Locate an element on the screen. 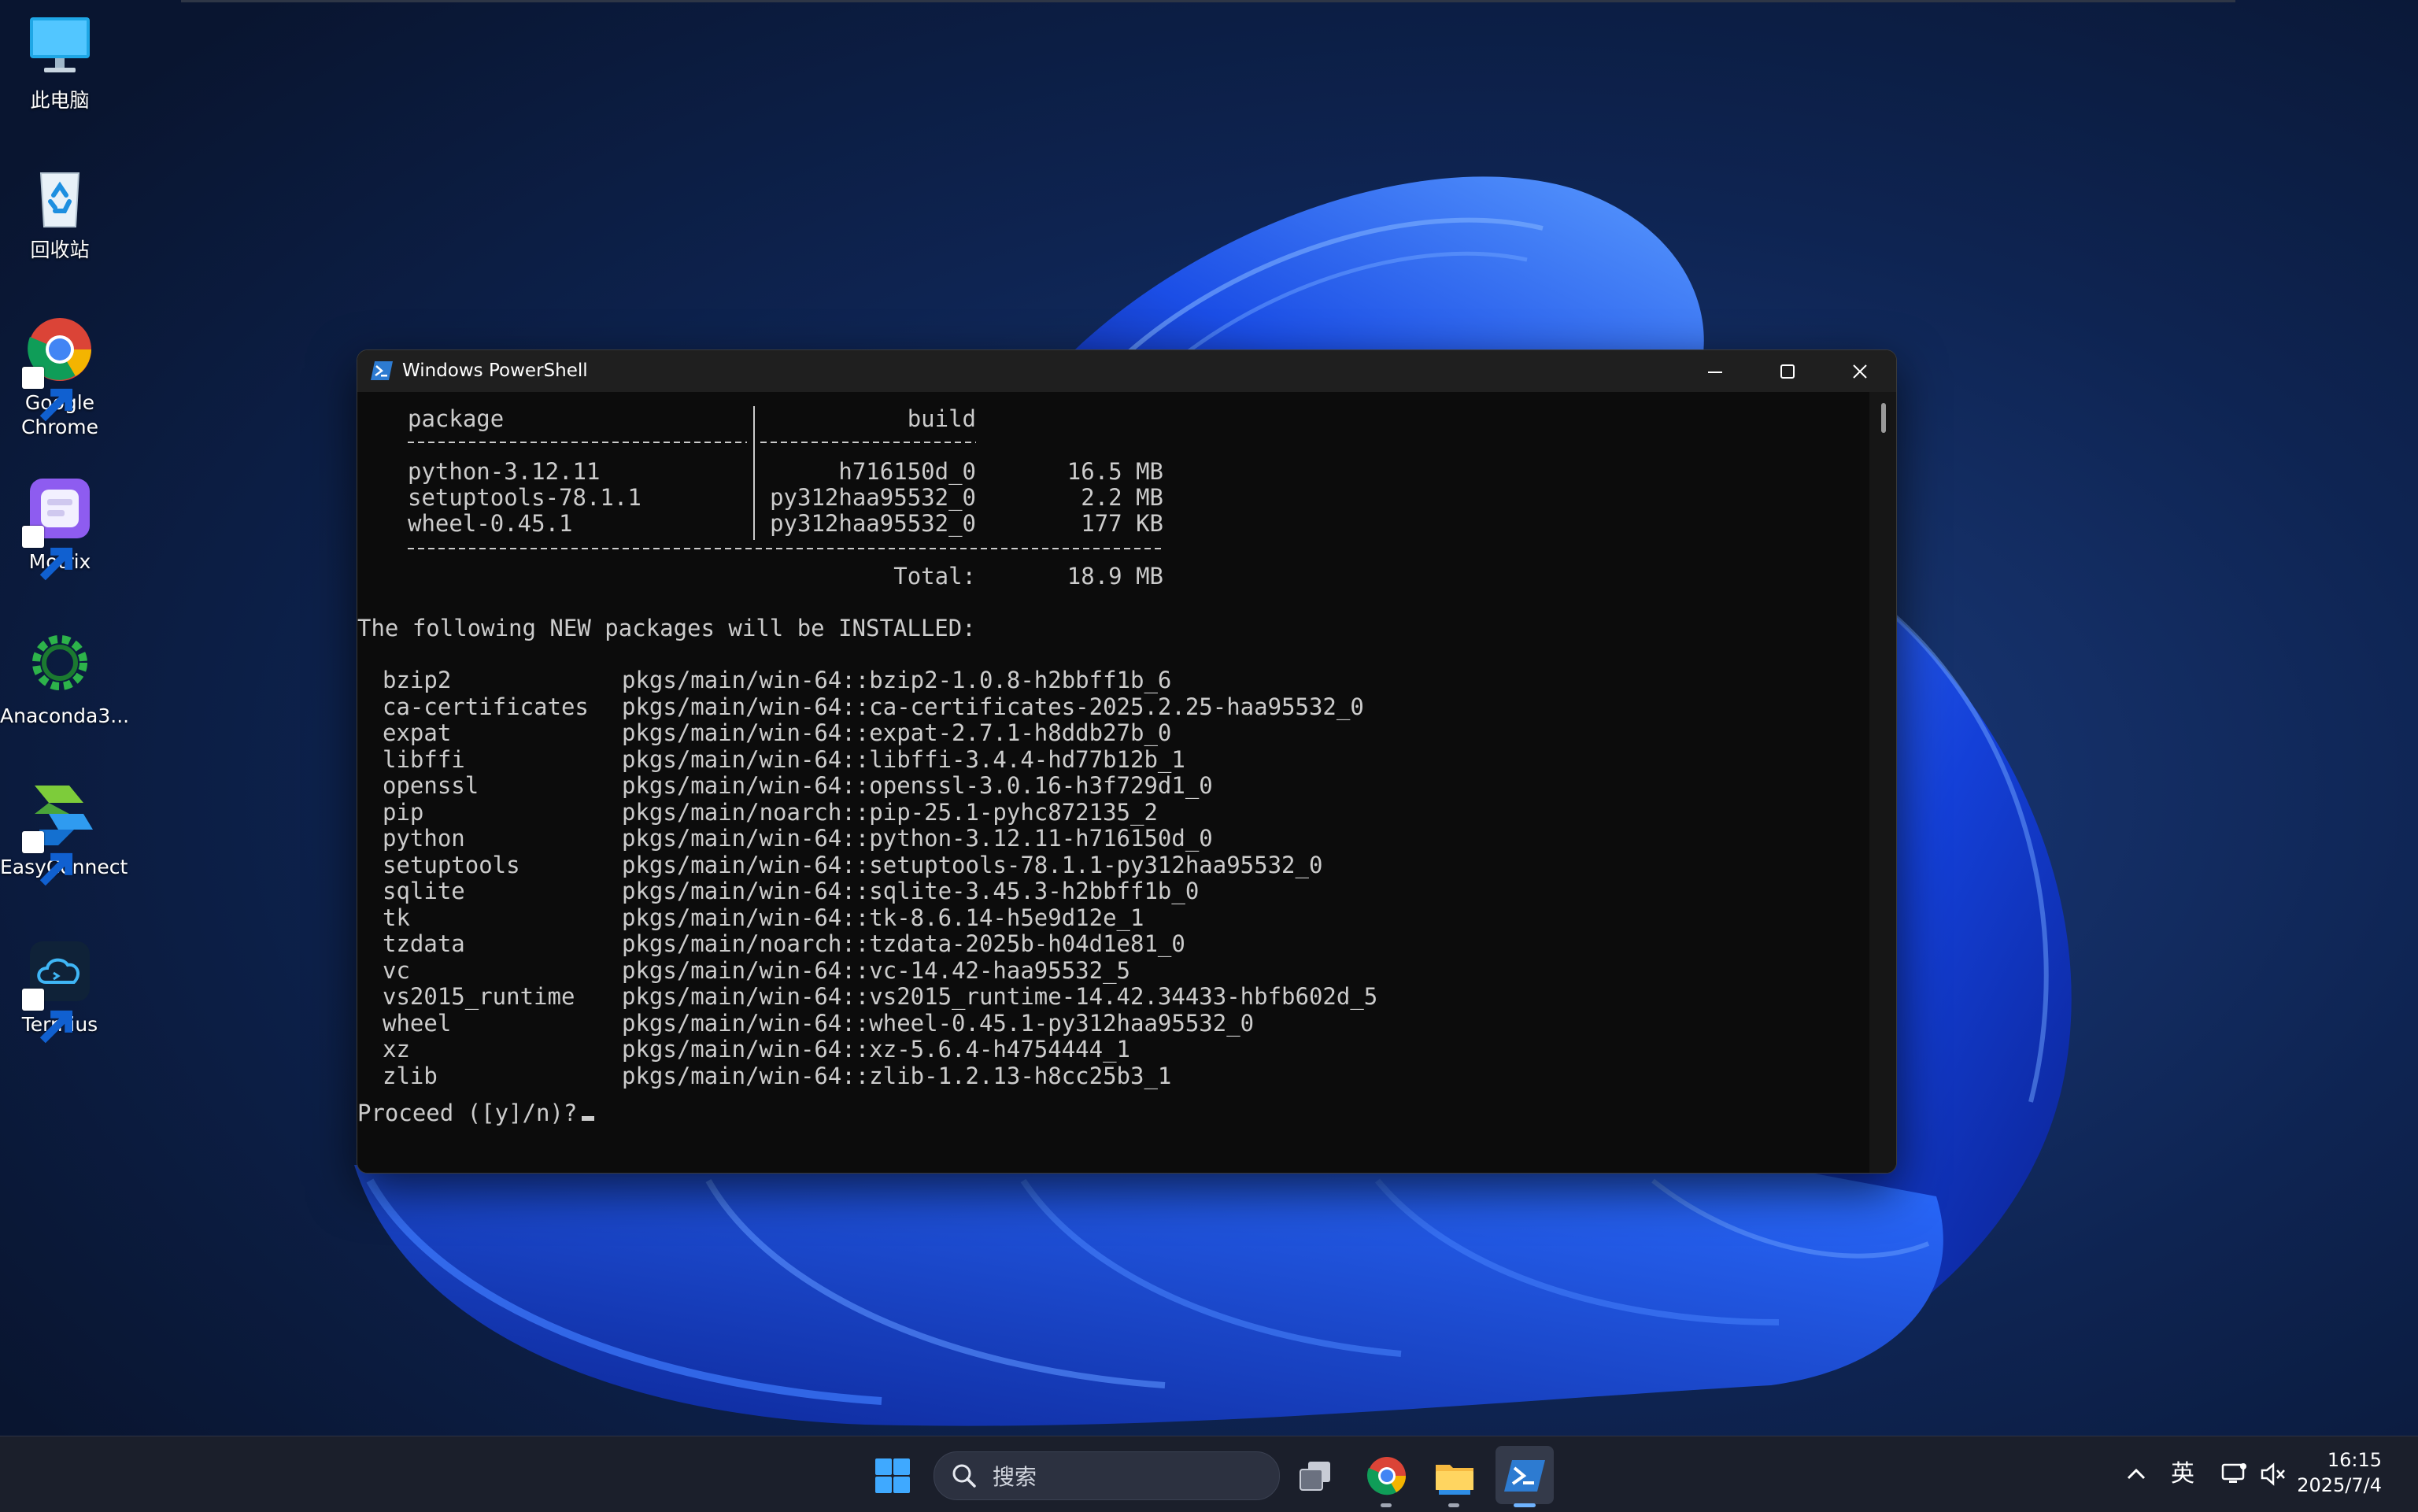 Image resolution: width=2418 pixels, height=1512 pixels. package-spec: pkgs/main/win-64::vc-14.42-haa95532_5 is located at coordinates (877, 970).